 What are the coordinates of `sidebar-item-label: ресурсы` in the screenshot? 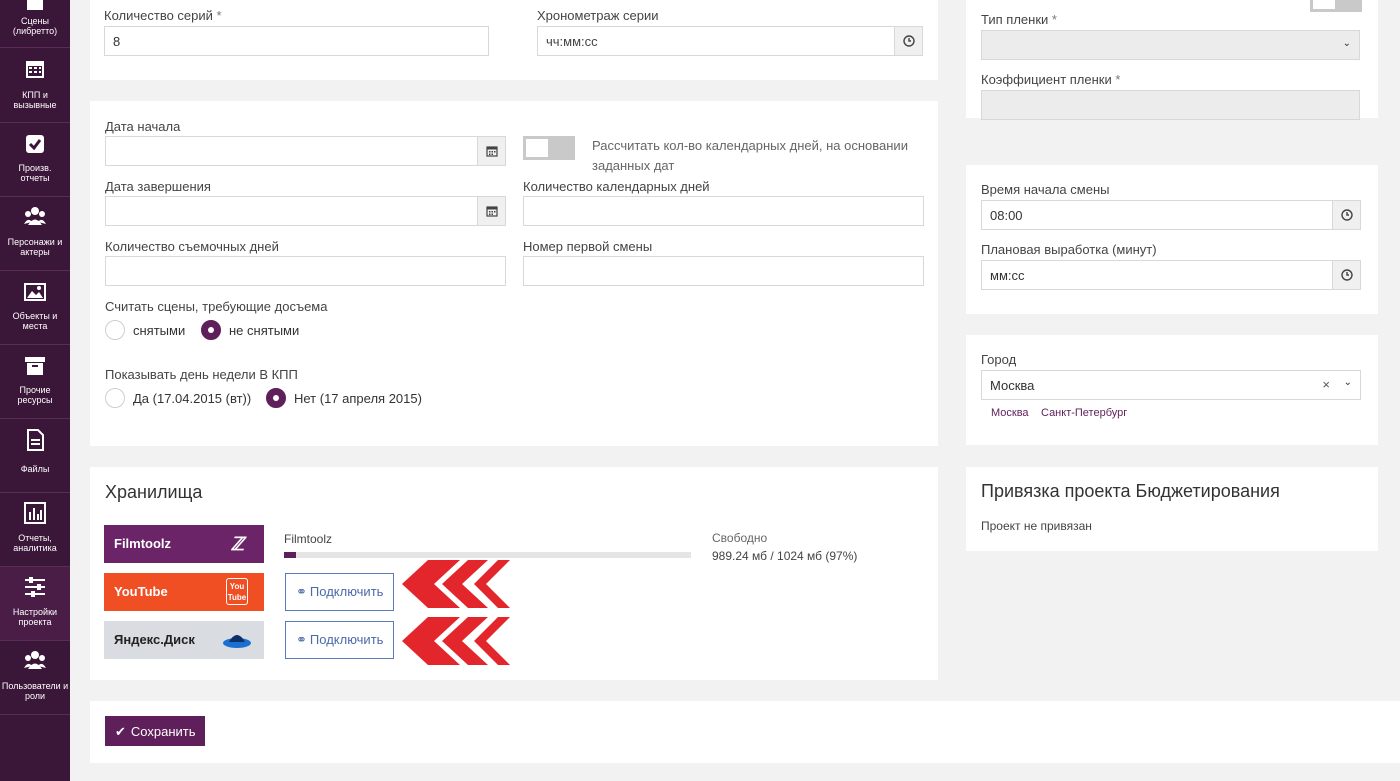 It's located at (35, 400).